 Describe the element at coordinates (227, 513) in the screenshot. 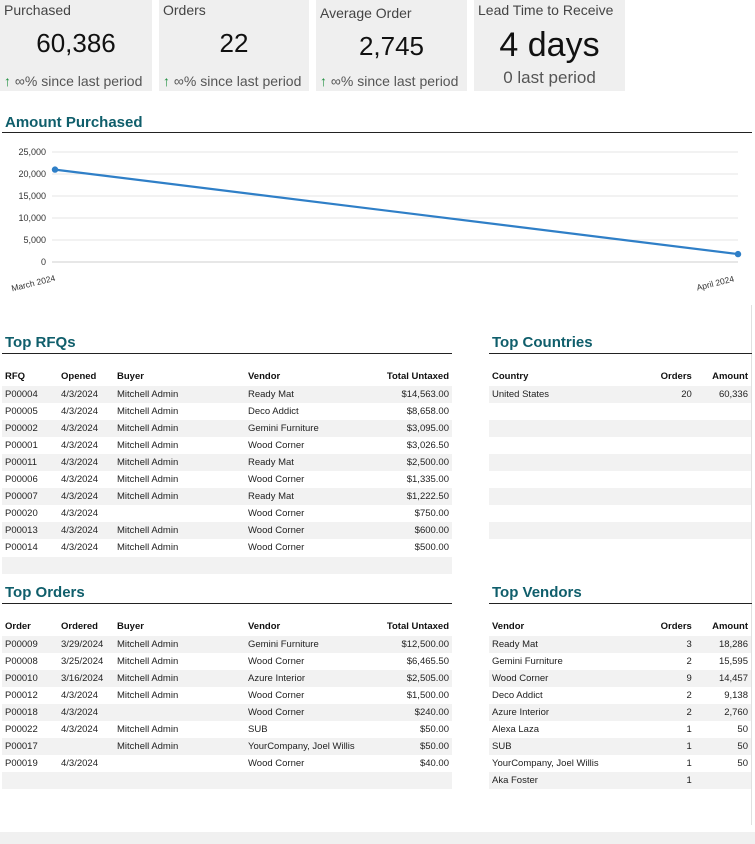

I see `table-row: P00020 4/3/2024 Wood Corner $750.00` at that location.